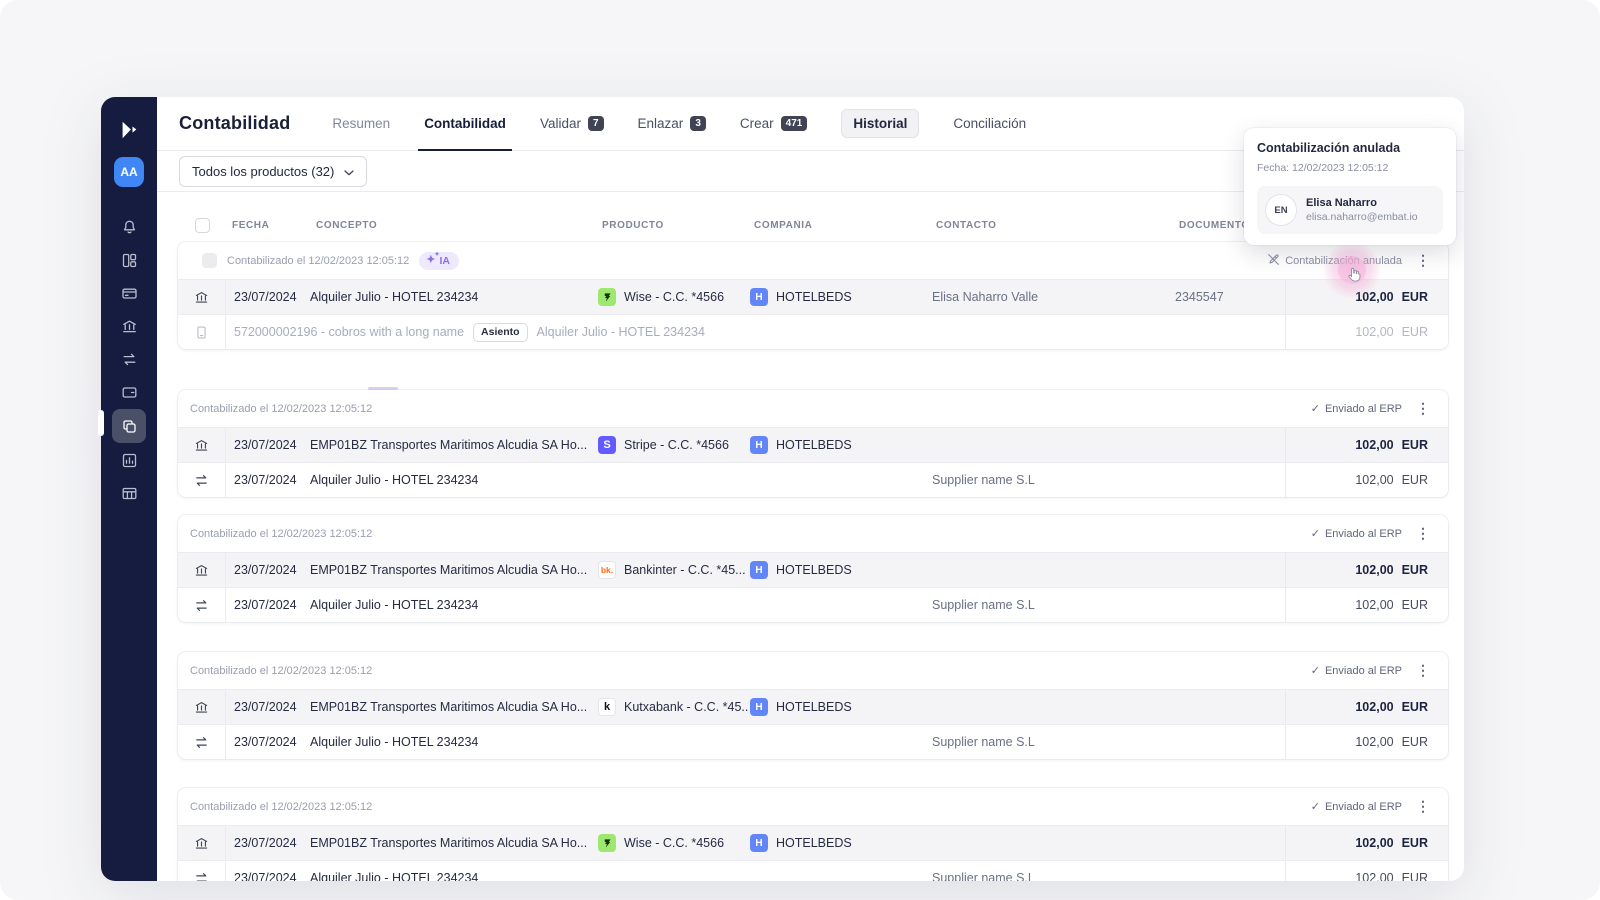 The width and height of the screenshot is (1600, 900). I want to click on sidebar-item-tables, so click(129, 493).